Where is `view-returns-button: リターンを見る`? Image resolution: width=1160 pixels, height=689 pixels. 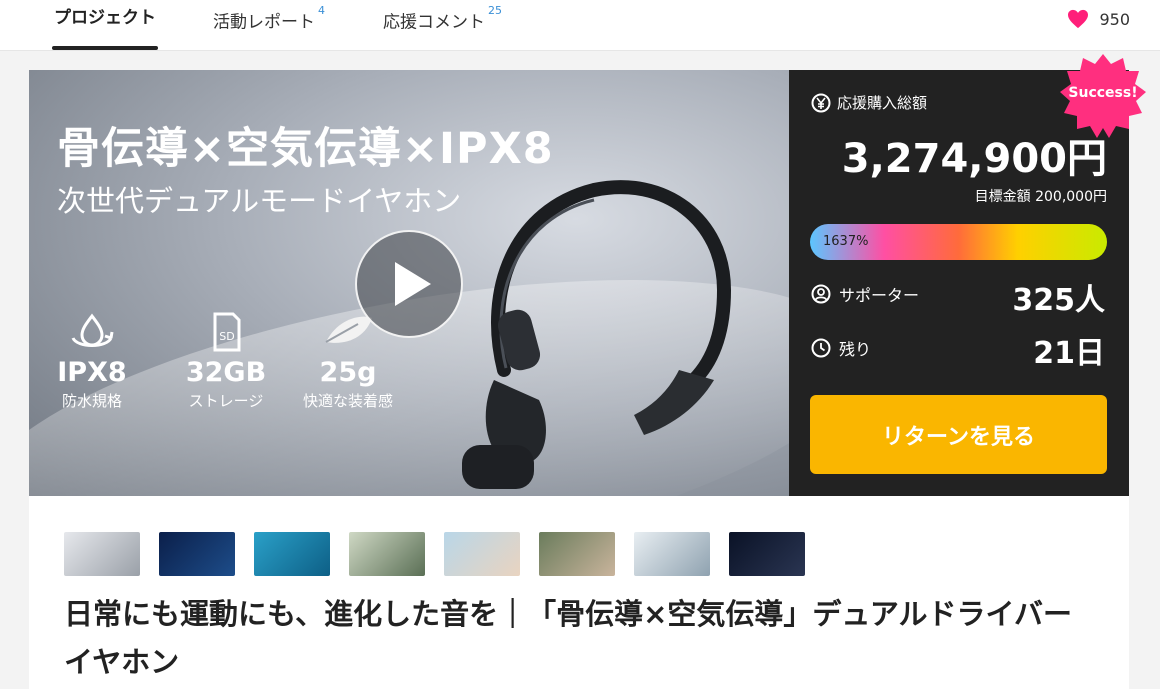
view-returns-button: リターンを見る is located at coordinates (958, 434).